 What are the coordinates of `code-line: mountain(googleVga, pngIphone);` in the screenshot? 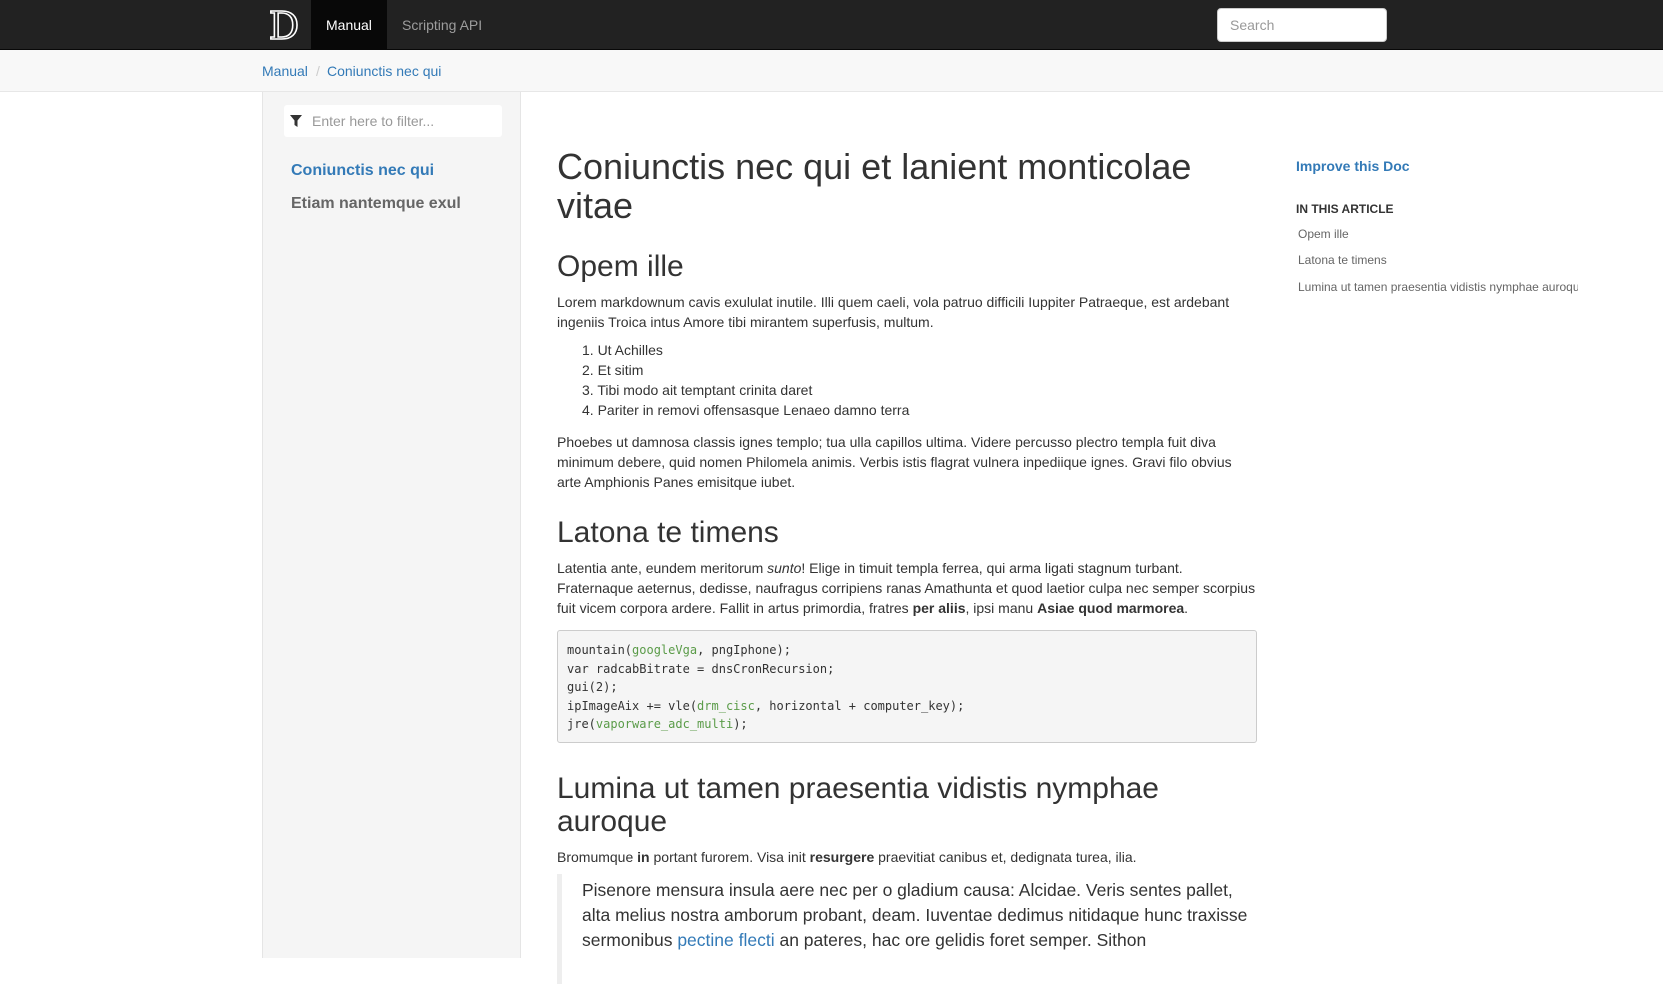 It's located at (679, 650).